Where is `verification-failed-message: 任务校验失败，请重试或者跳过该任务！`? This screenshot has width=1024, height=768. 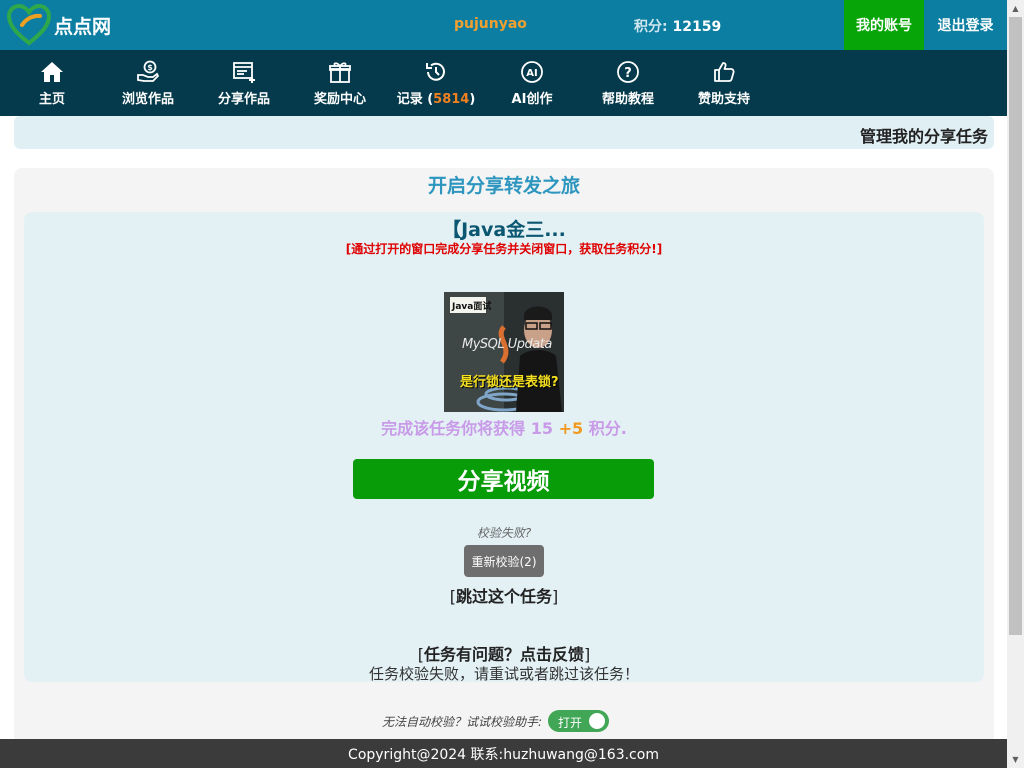
verification-failed-message: 任务校验失败，请重试或者跳过该任务！ is located at coordinates (503, 674).